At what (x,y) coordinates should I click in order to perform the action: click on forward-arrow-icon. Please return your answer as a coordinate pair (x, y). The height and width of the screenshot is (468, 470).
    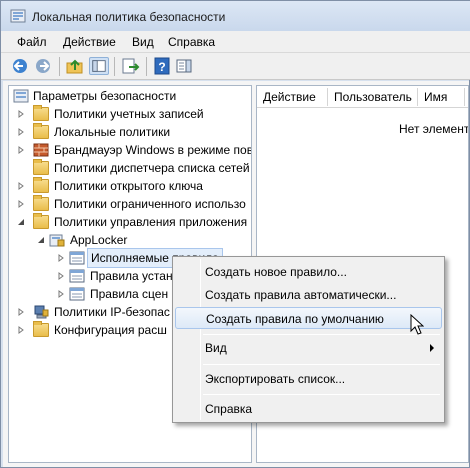
    Looking at the image, I should click on (43, 66).